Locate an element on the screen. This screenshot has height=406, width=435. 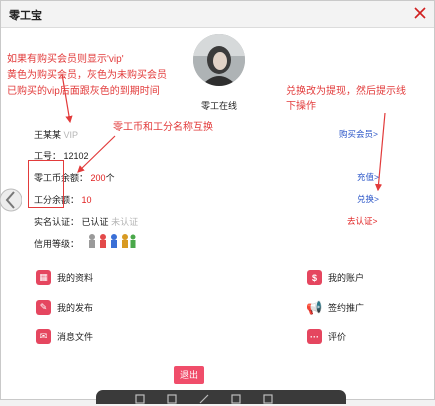
recharge-link: 充值> is located at coordinates (368, 177).